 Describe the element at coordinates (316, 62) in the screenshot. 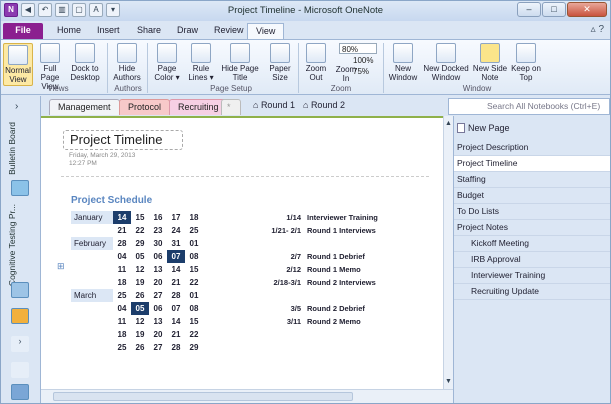

I see `zoom-out-button: Zoom Out` at that location.